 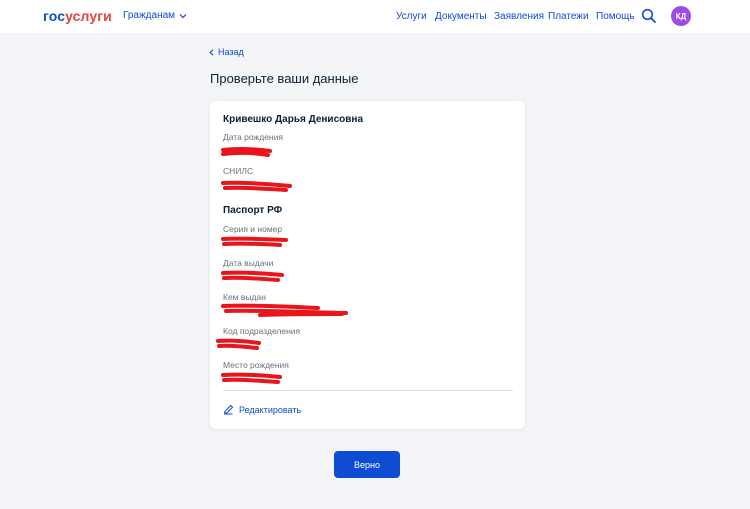 What do you see at coordinates (149, 15) in the screenshot?
I see `audience-label: Гражданам` at bounding box center [149, 15].